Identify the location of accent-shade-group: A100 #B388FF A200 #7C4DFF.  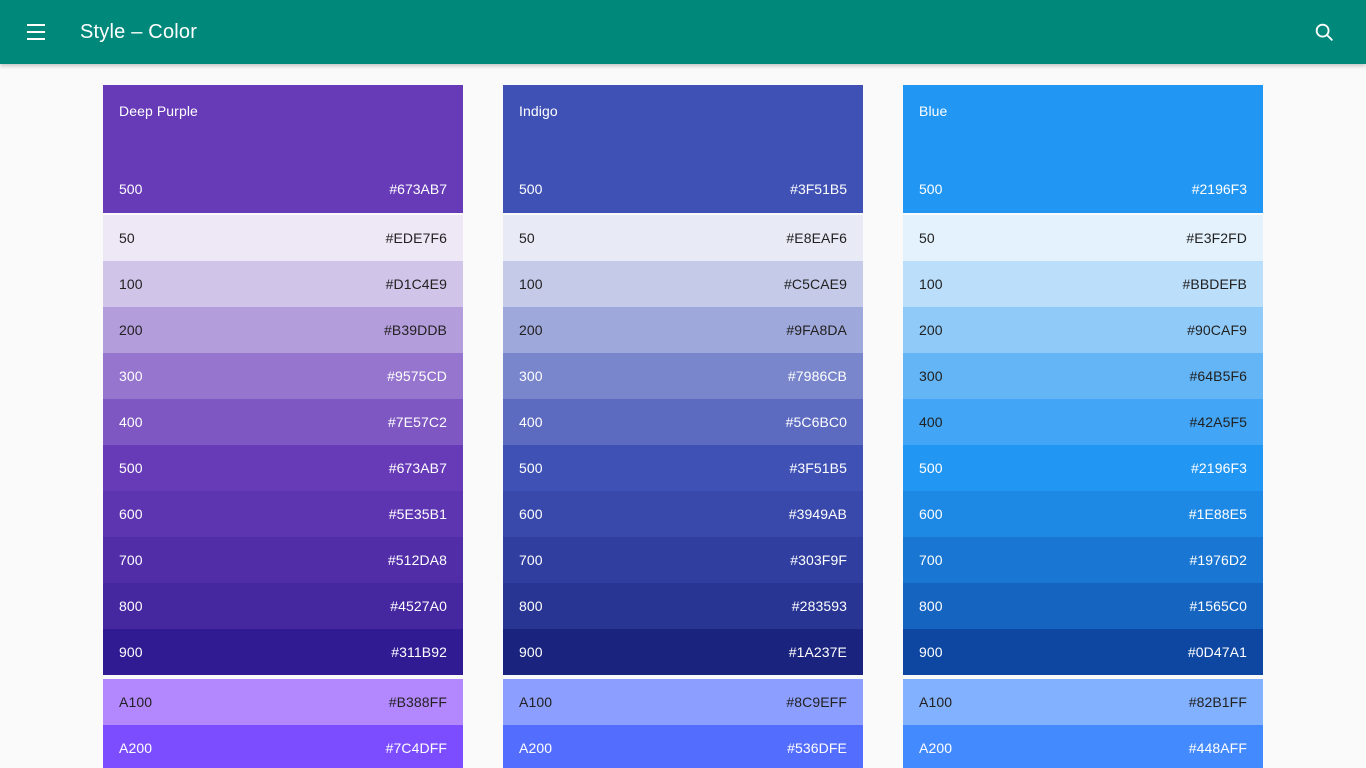
(283, 723).